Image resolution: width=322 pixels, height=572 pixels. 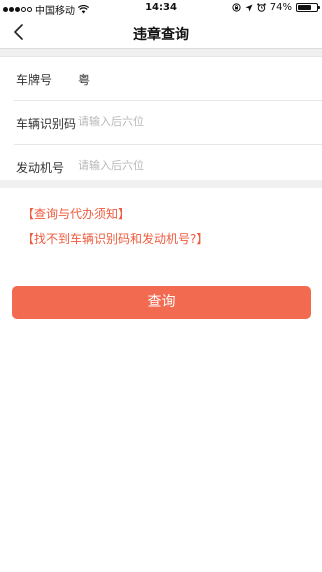 I want to click on status-bar: 中国移动 14:34 74%, so click(x=161, y=8).